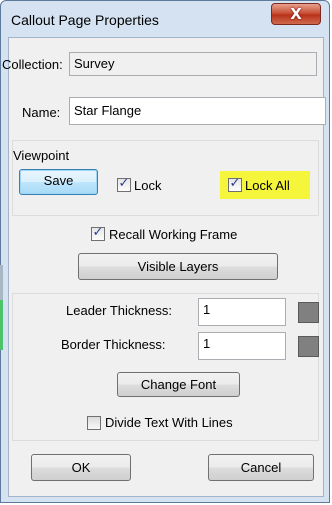 The height and width of the screenshot is (505, 332). Describe the element at coordinates (193, 64) in the screenshot. I see `collection-field: Survey` at that location.